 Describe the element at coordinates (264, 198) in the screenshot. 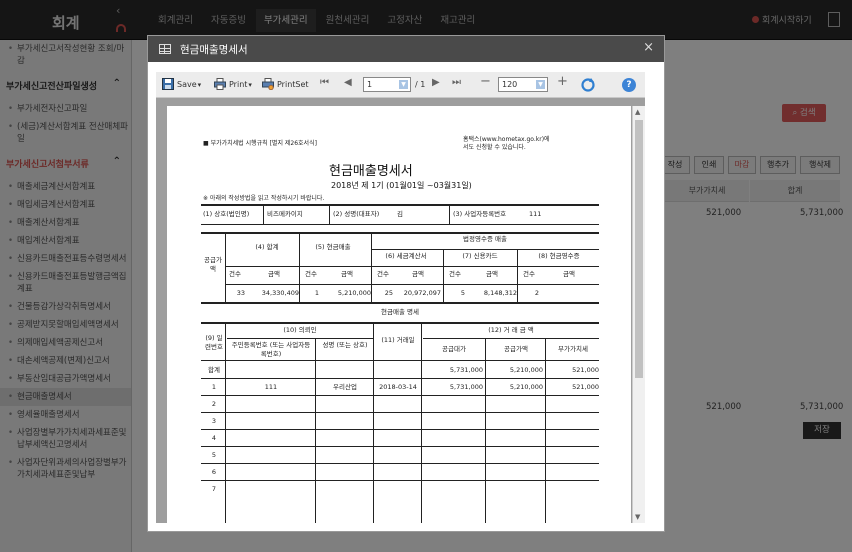

I see `form-instruction: ※ 아래의 작성방법을 읽고 작성하시기 바랍니다.` at that location.